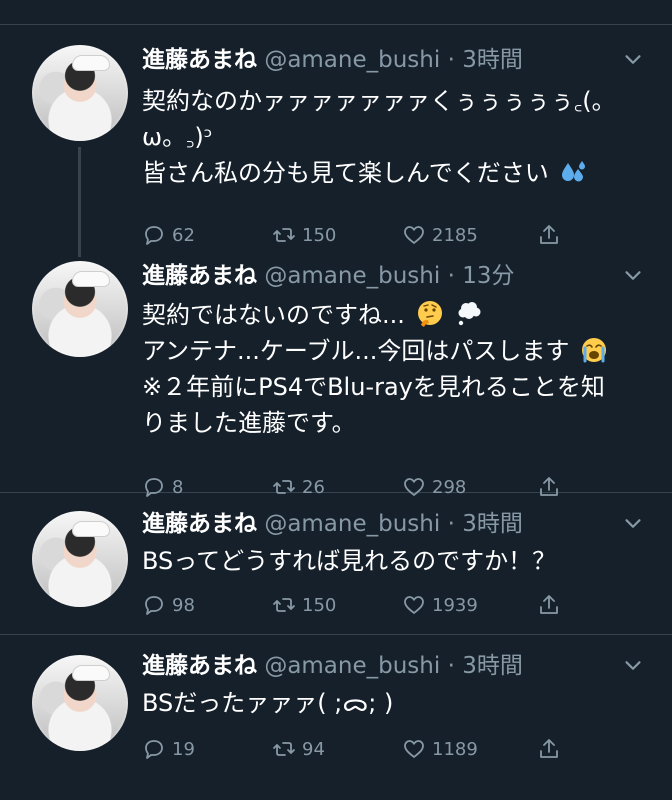  What do you see at coordinates (345, 173) in the screenshot?
I see `tweet-text-line: 皆さん私の分も見て楽しんでください` at bounding box center [345, 173].